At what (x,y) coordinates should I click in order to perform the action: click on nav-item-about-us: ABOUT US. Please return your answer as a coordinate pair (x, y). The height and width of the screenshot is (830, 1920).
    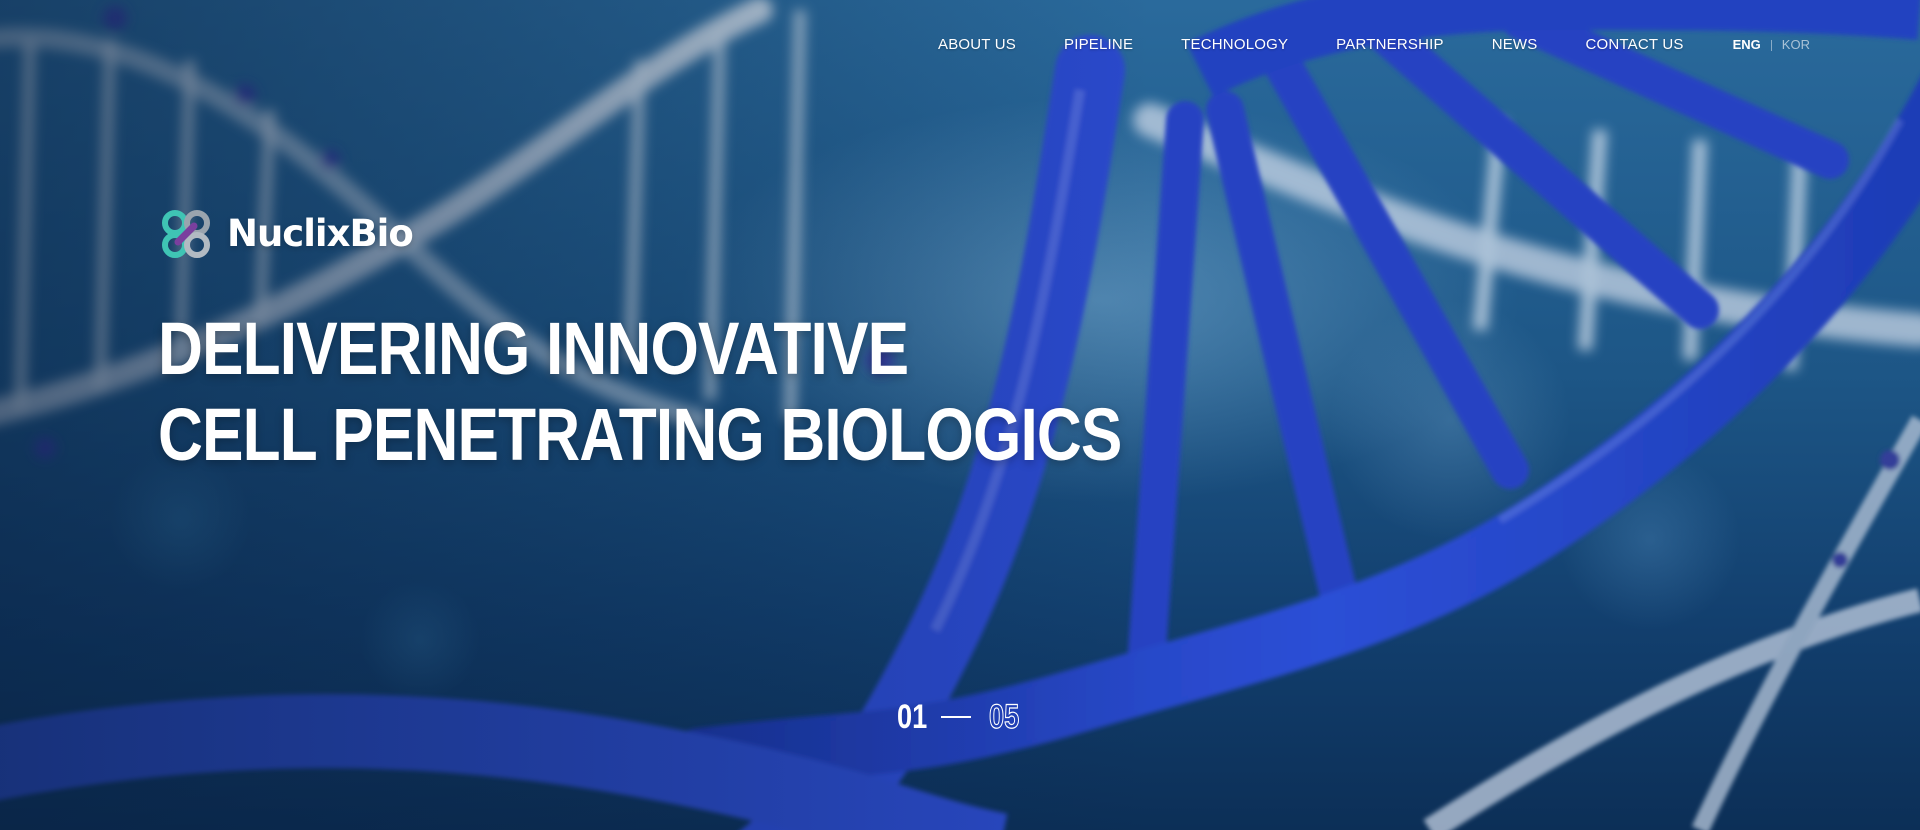
    Looking at the image, I should click on (977, 45).